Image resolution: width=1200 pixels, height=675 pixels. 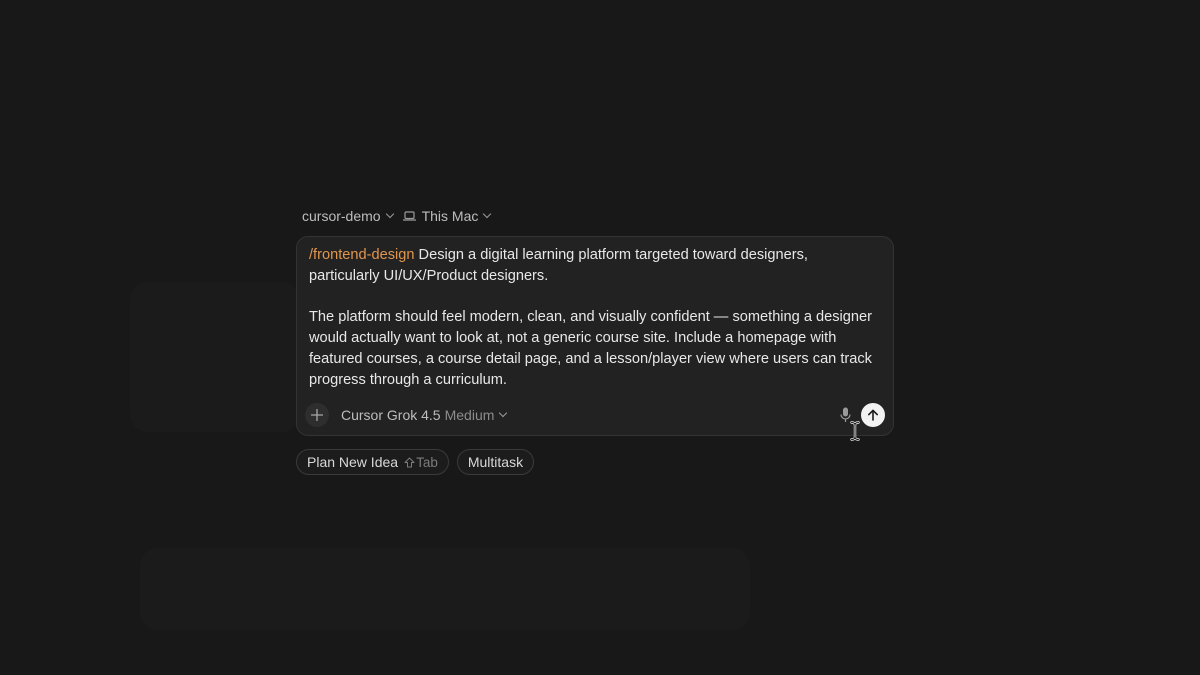 I want to click on plan-new-idea-chip: Plan New Idea Tab, so click(x=372, y=462).